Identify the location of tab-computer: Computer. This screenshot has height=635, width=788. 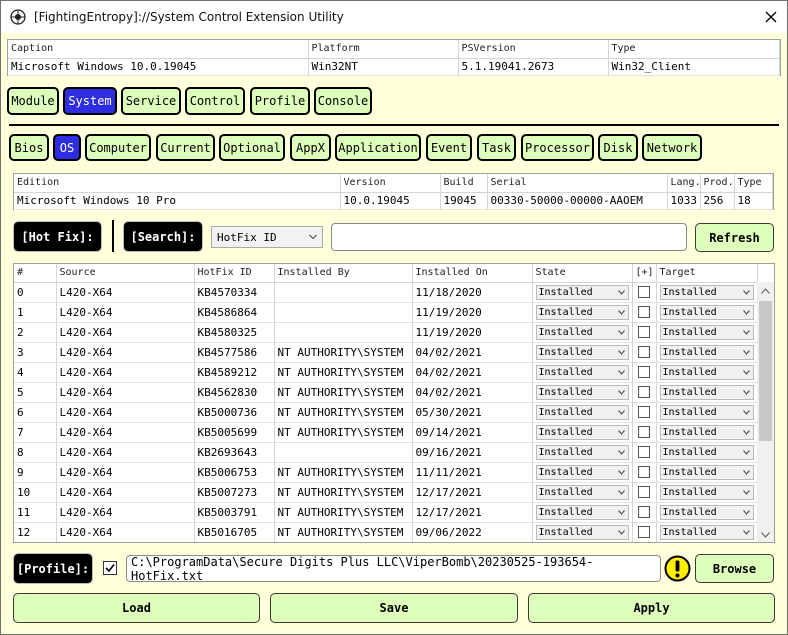
(118, 147).